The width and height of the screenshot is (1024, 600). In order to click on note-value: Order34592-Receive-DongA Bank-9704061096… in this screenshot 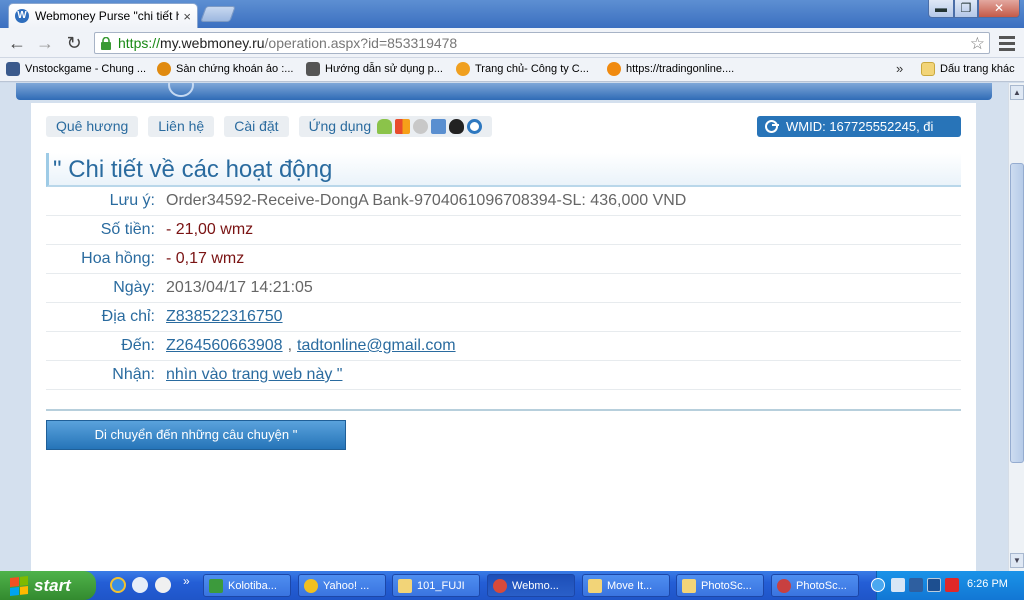, I will do `click(426, 200)`.